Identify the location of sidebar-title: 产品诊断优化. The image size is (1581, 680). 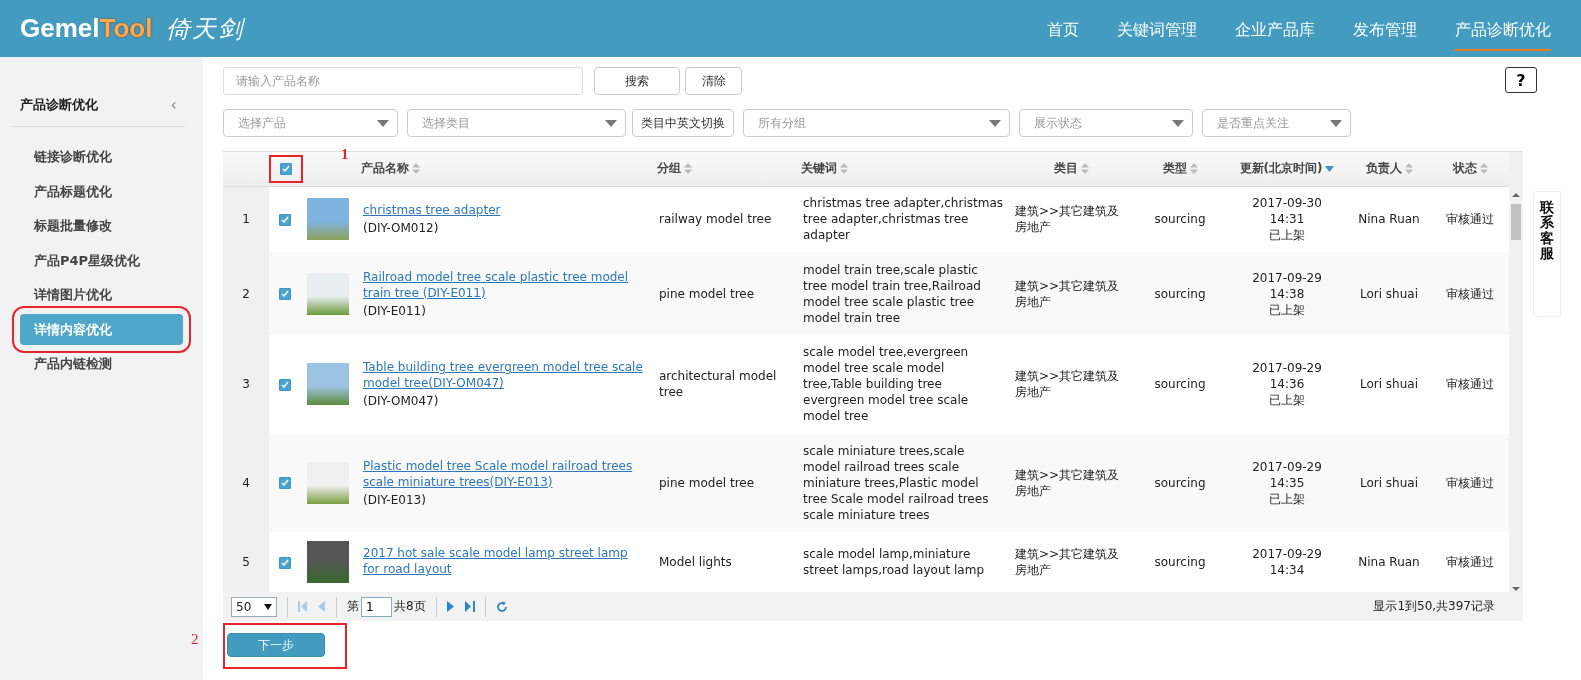
(59, 104).